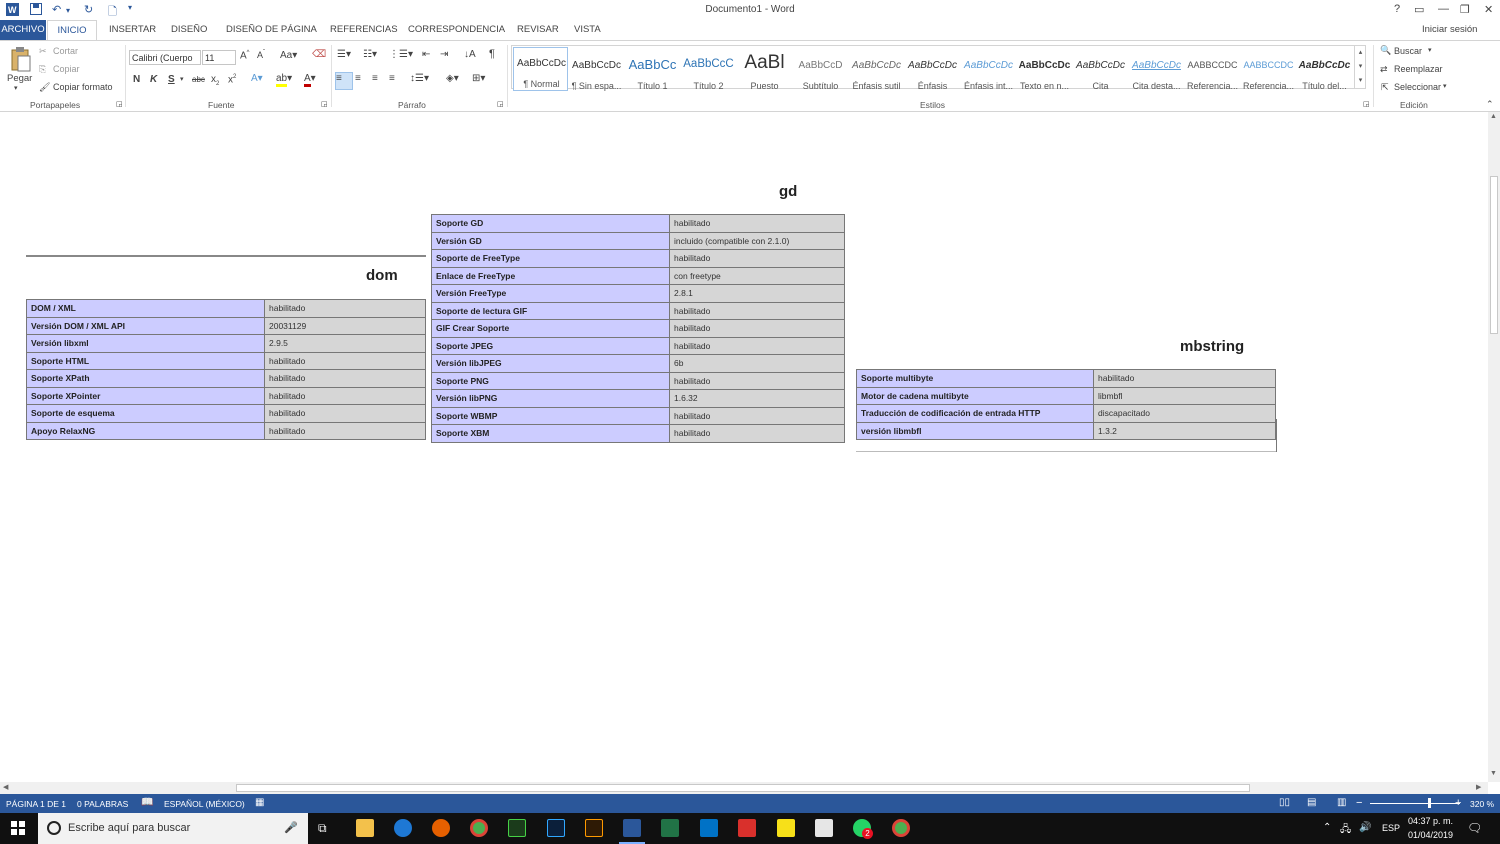  What do you see at coordinates (1365, 827) in the screenshot?
I see `volume-icon: 🔊` at bounding box center [1365, 827].